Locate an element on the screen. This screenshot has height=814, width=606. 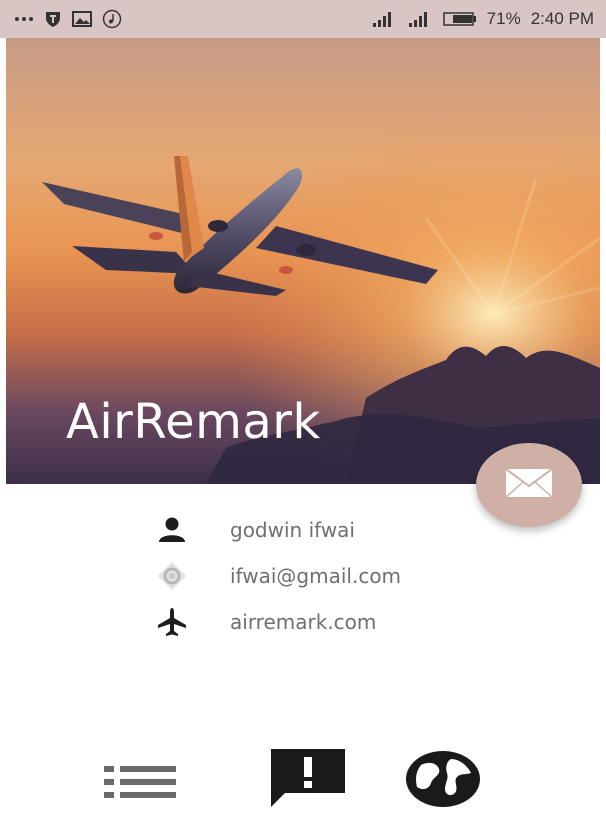
battery-percent: 71% is located at coordinates (503, 18).